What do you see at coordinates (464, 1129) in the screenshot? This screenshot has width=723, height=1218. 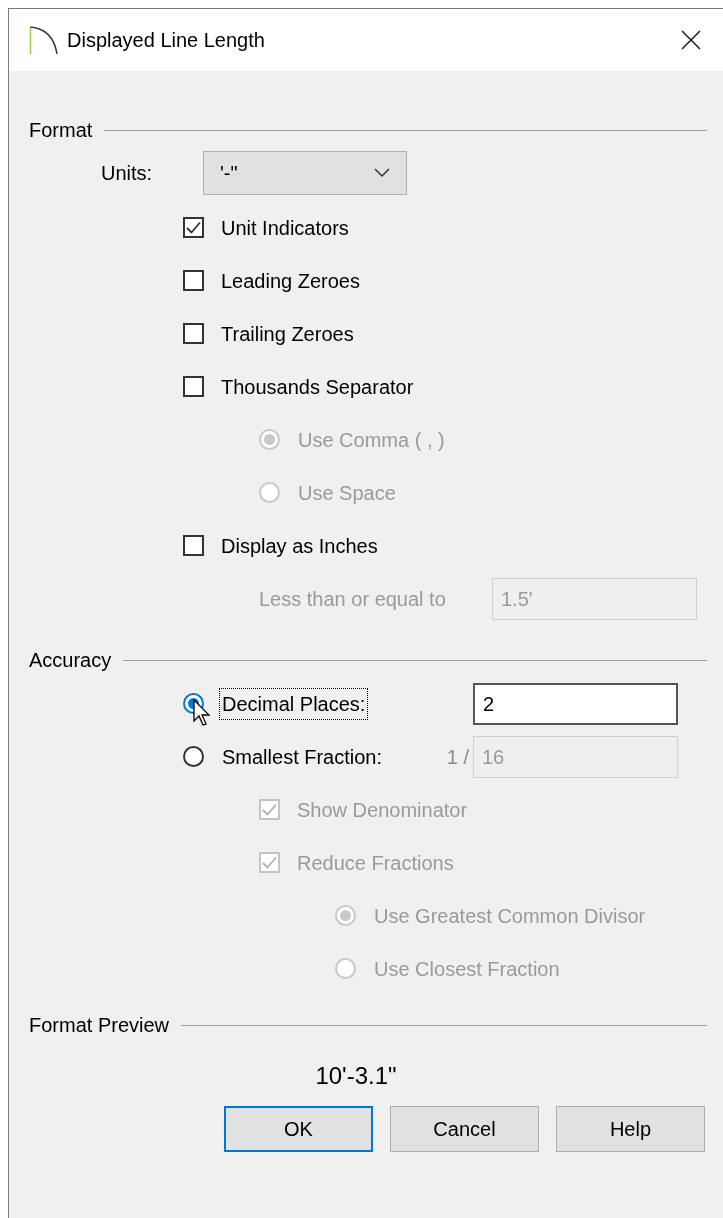 I see `dialog-button: Cancel` at bounding box center [464, 1129].